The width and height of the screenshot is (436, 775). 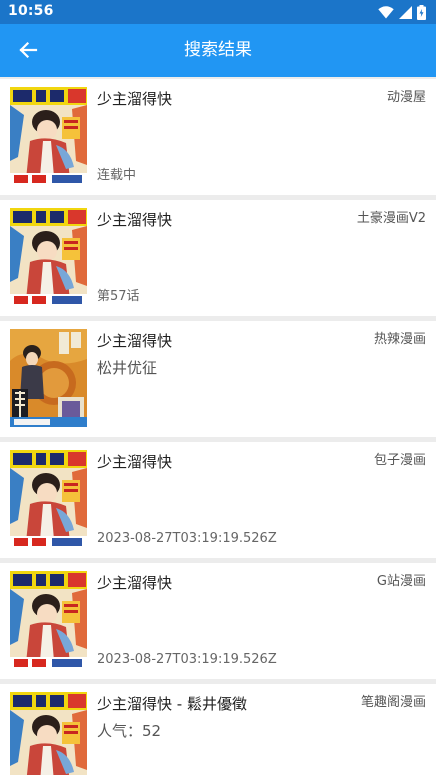 I want to click on result-status: 第57话, so click(x=118, y=296).